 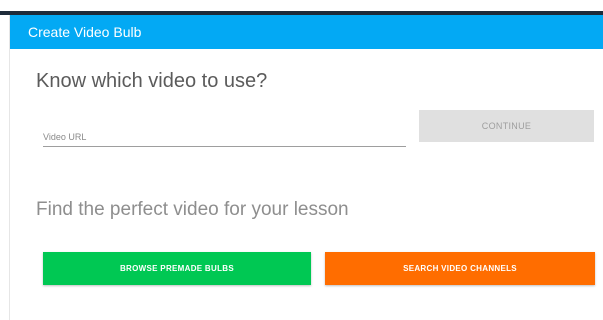 I want to click on video-url-input, so click(x=224, y=133).